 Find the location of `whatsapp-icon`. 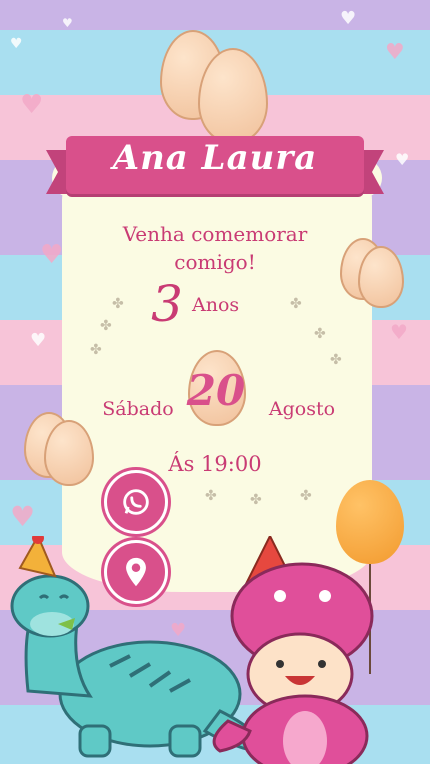

whatsapp-icon is located at coordinates (136, 502).